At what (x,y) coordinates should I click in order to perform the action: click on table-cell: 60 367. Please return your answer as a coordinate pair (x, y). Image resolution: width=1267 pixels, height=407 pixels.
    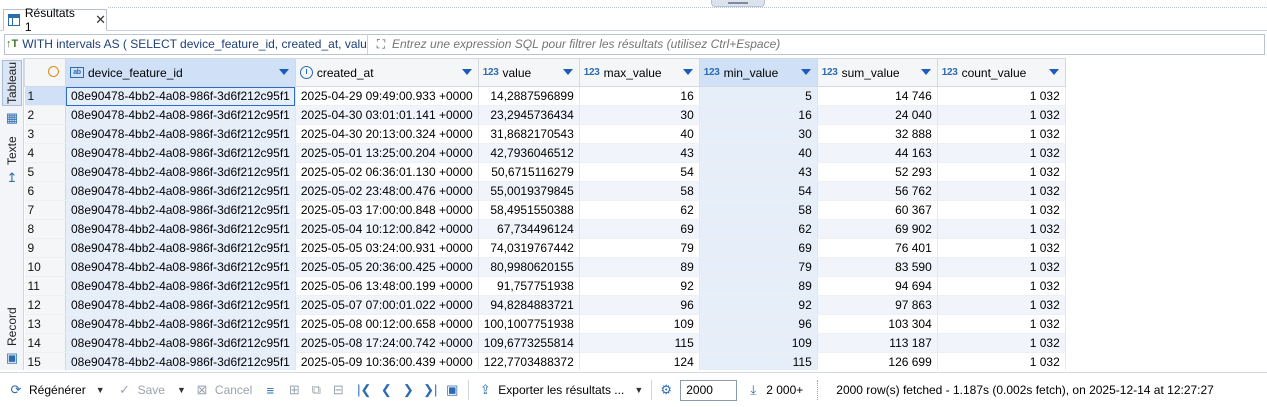
    Looking at the image, I should click on (877, 210).